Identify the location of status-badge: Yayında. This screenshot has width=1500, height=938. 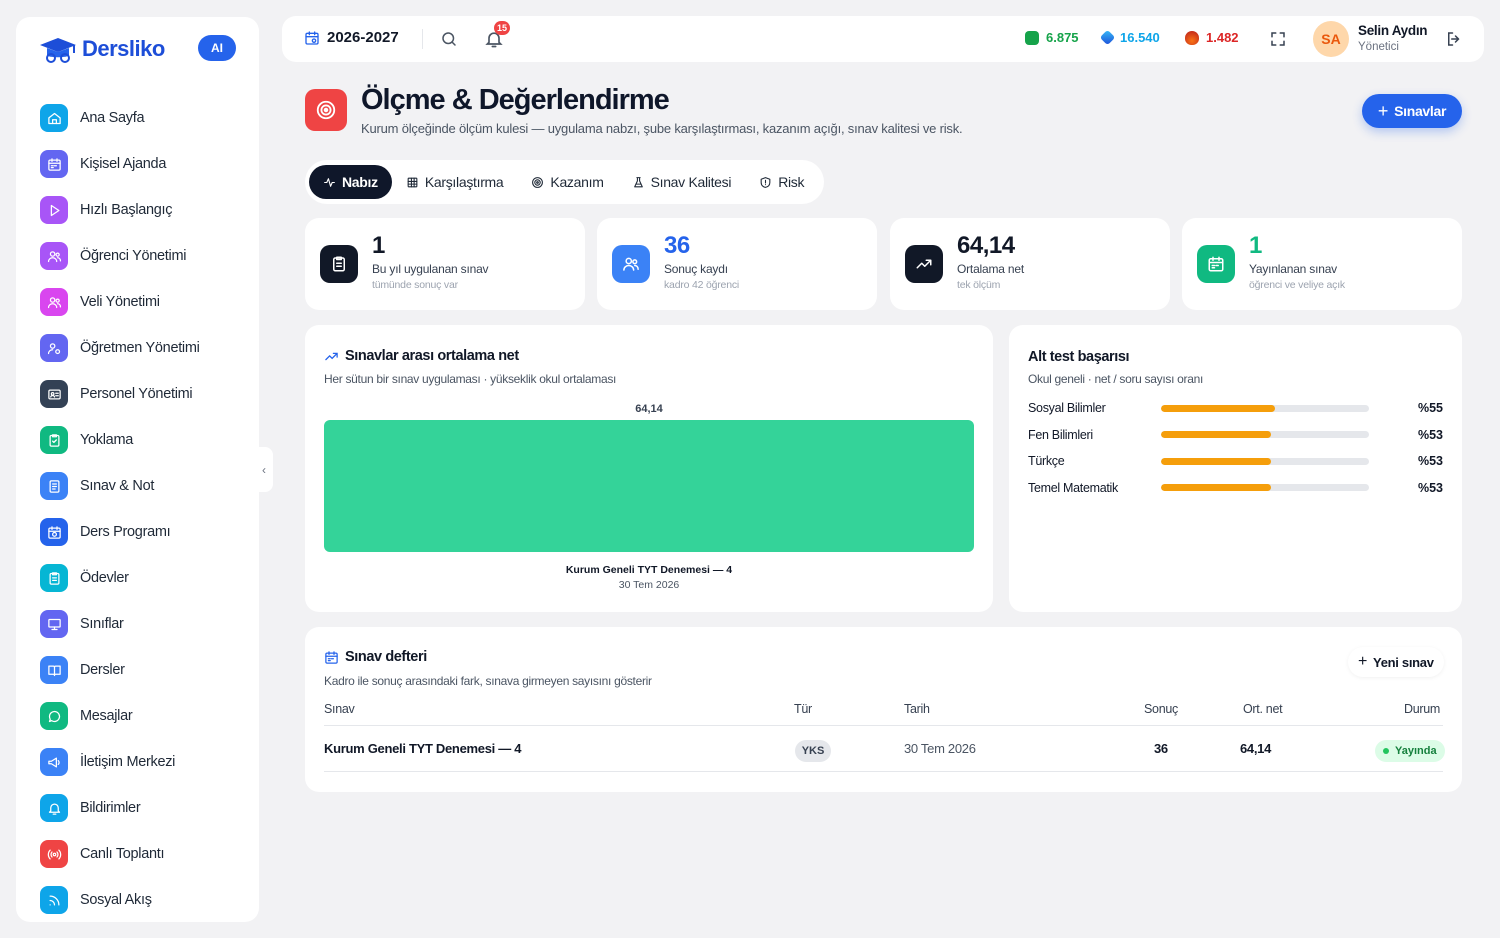
(1410, 751).